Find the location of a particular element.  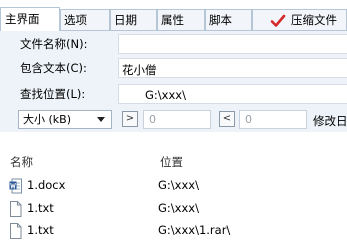

column-header-name: 名称 is located at coordinates (21, 162).